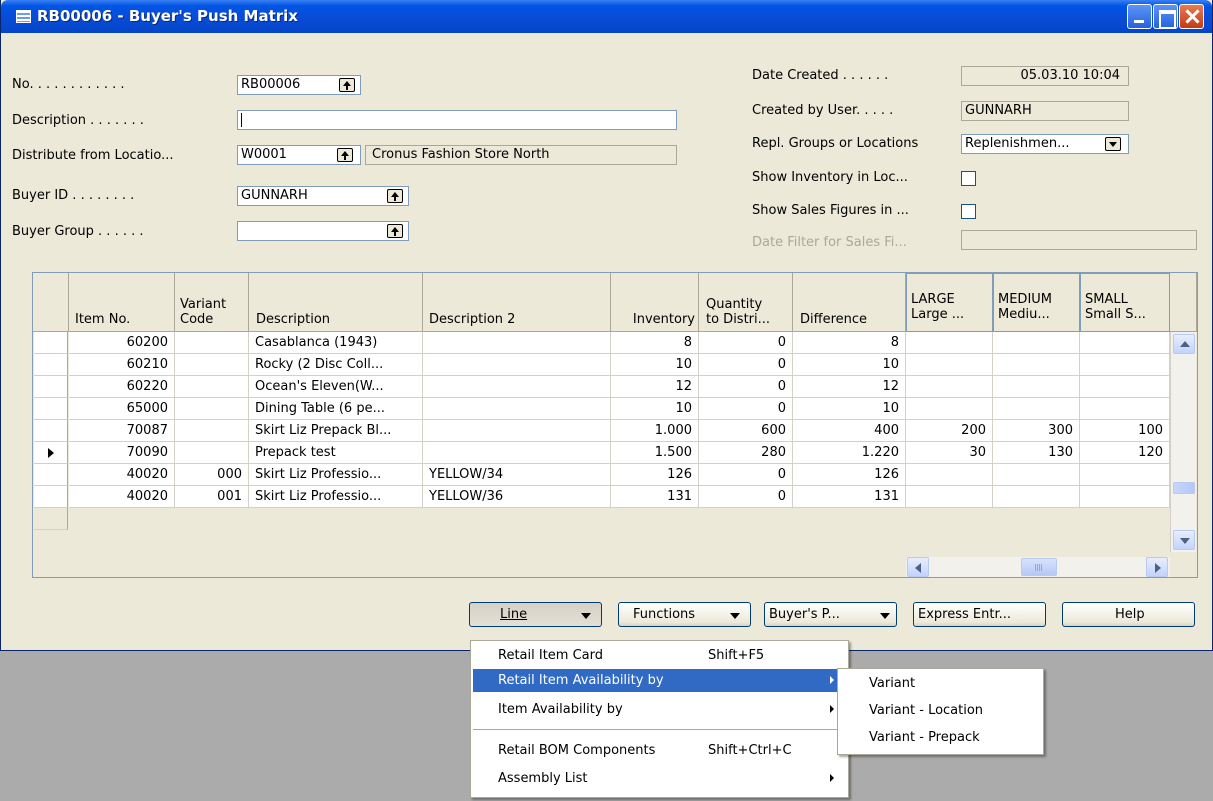 The image size is (1213, 801). I want to click on large-cell: 200, so click(949, 431).